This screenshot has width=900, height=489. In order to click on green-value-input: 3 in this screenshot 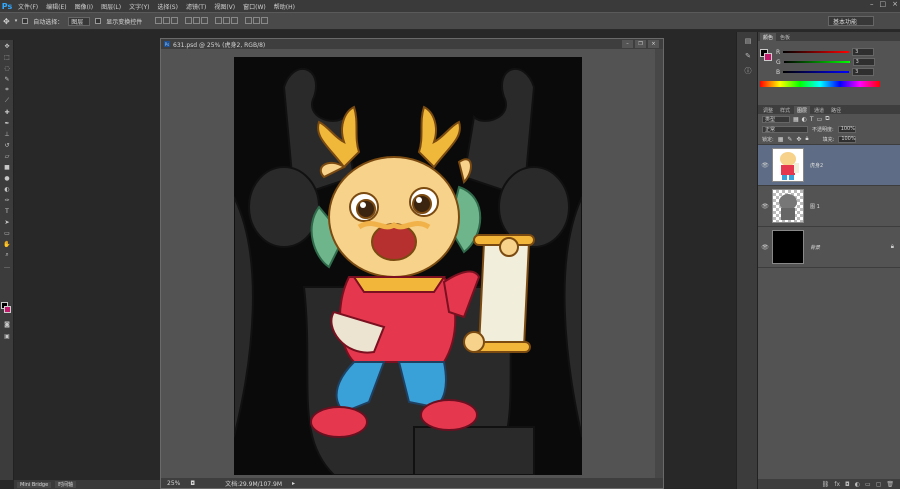, I will do `click(863, 62)`.